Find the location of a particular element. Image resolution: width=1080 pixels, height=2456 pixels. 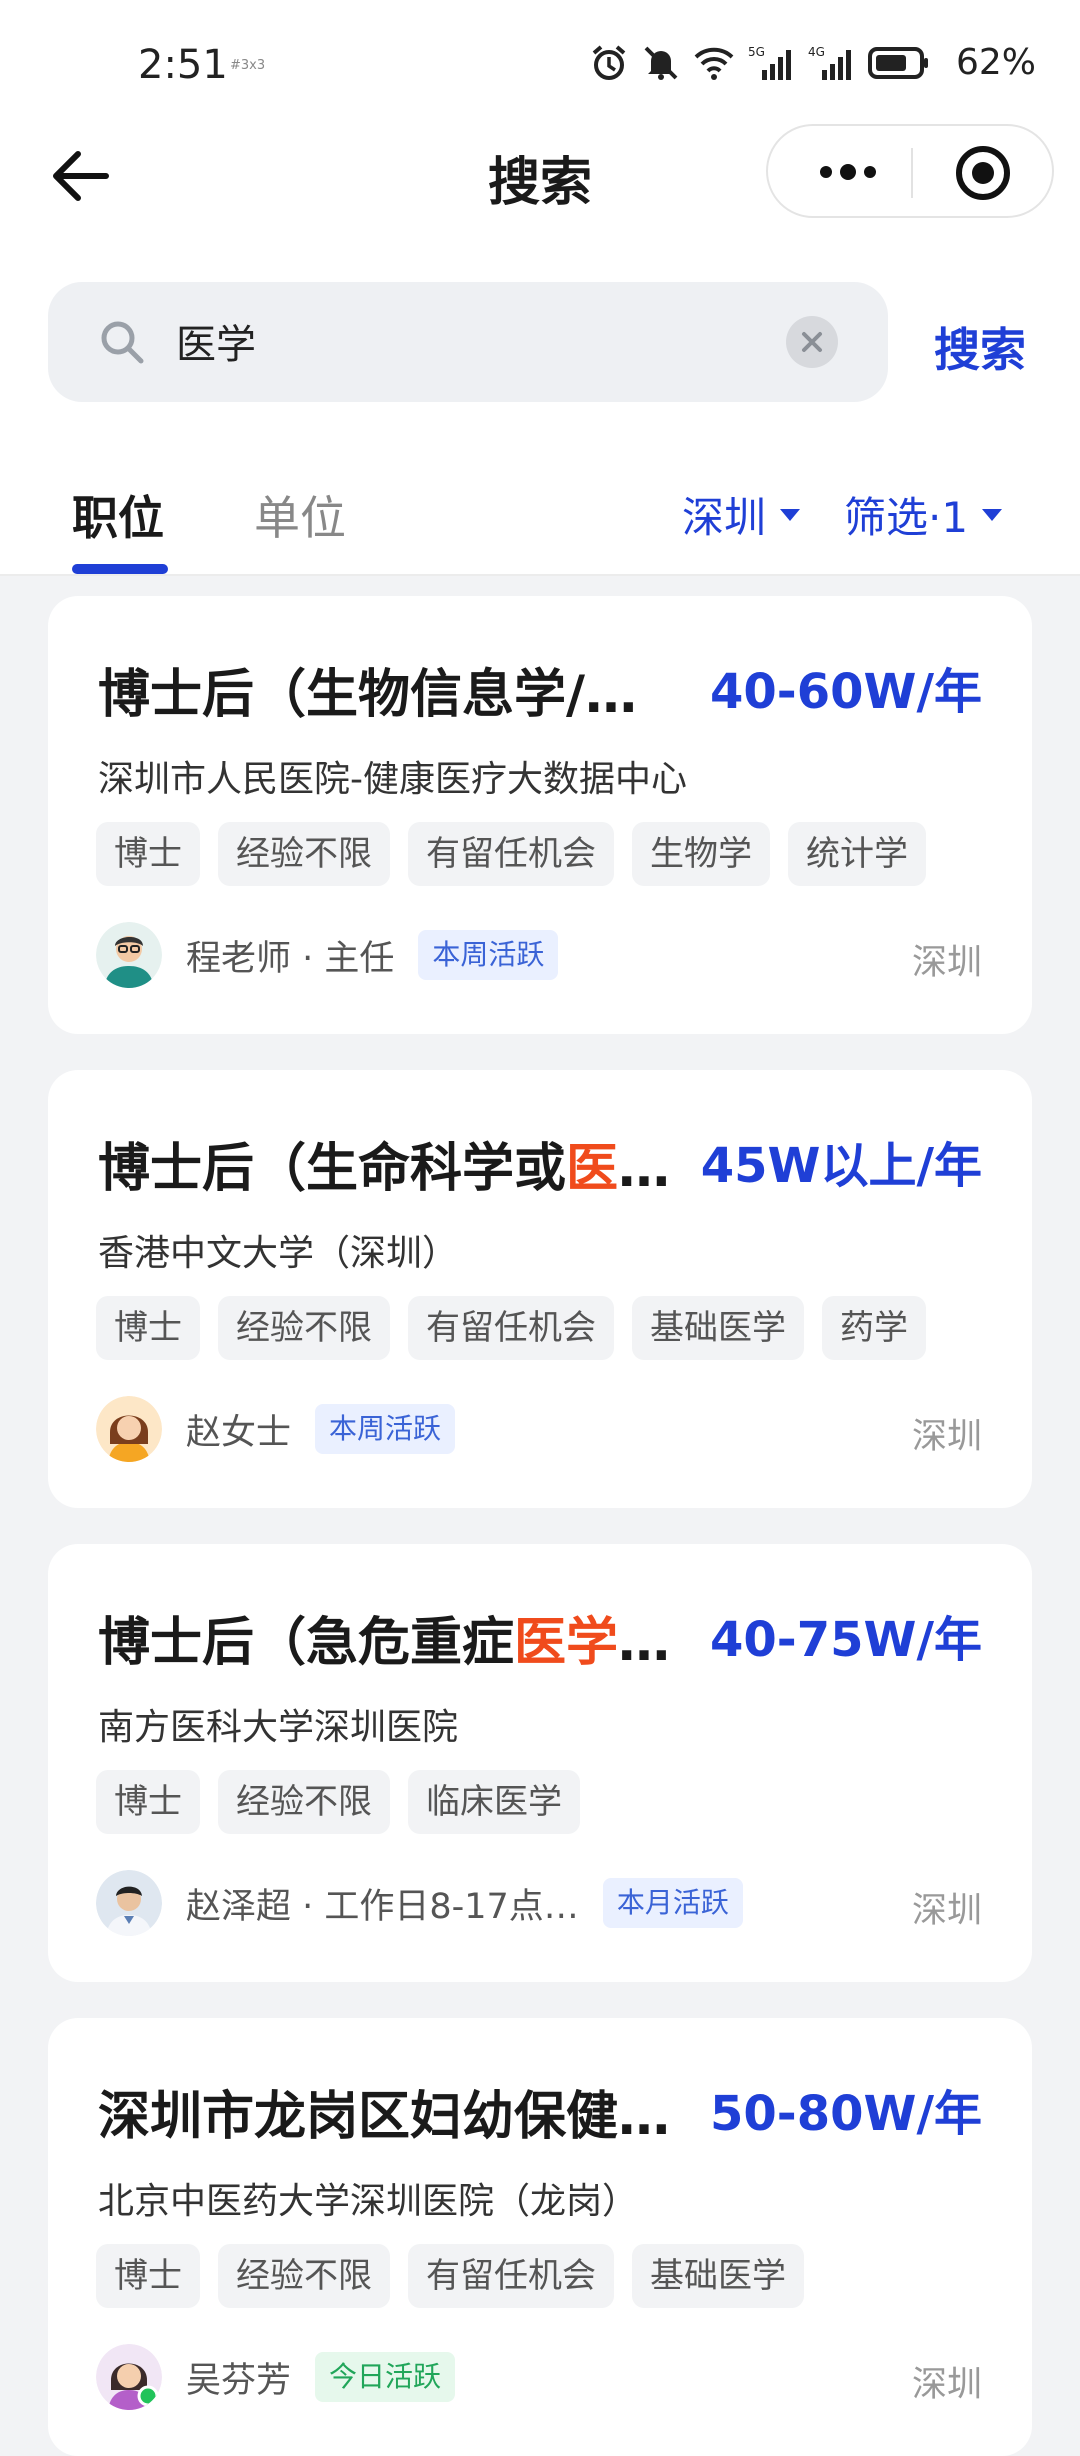

wifi-icon is located at coordinates (714, 65).